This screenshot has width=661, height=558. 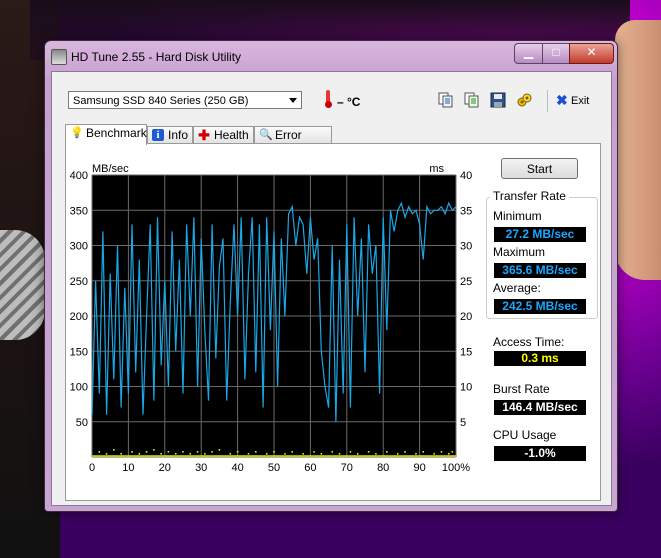 I want to click on access-time-value: 0.3 ms, so click(x=540, y=358).